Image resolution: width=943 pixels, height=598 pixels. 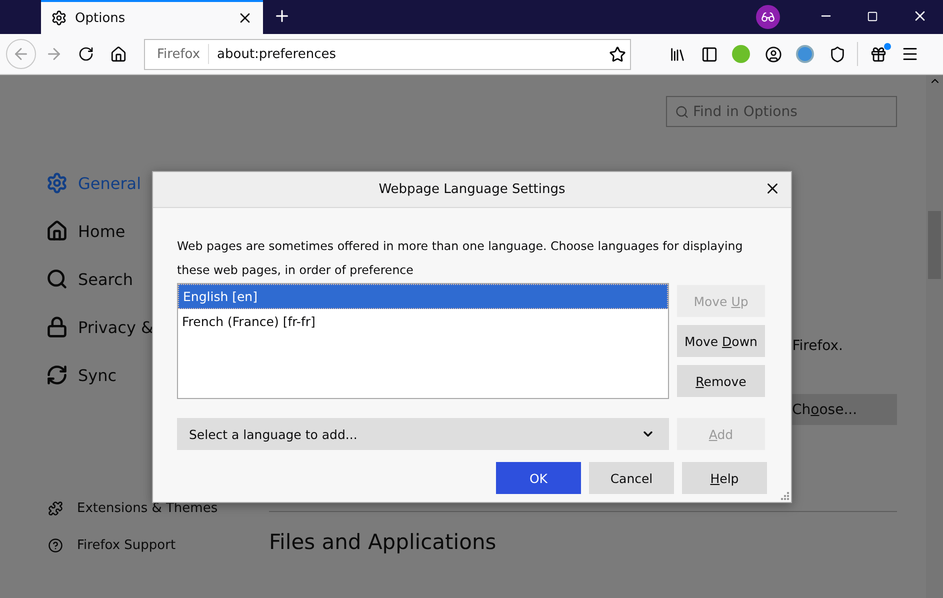 I want to click on reload-icon, so click(x=86, y=54).